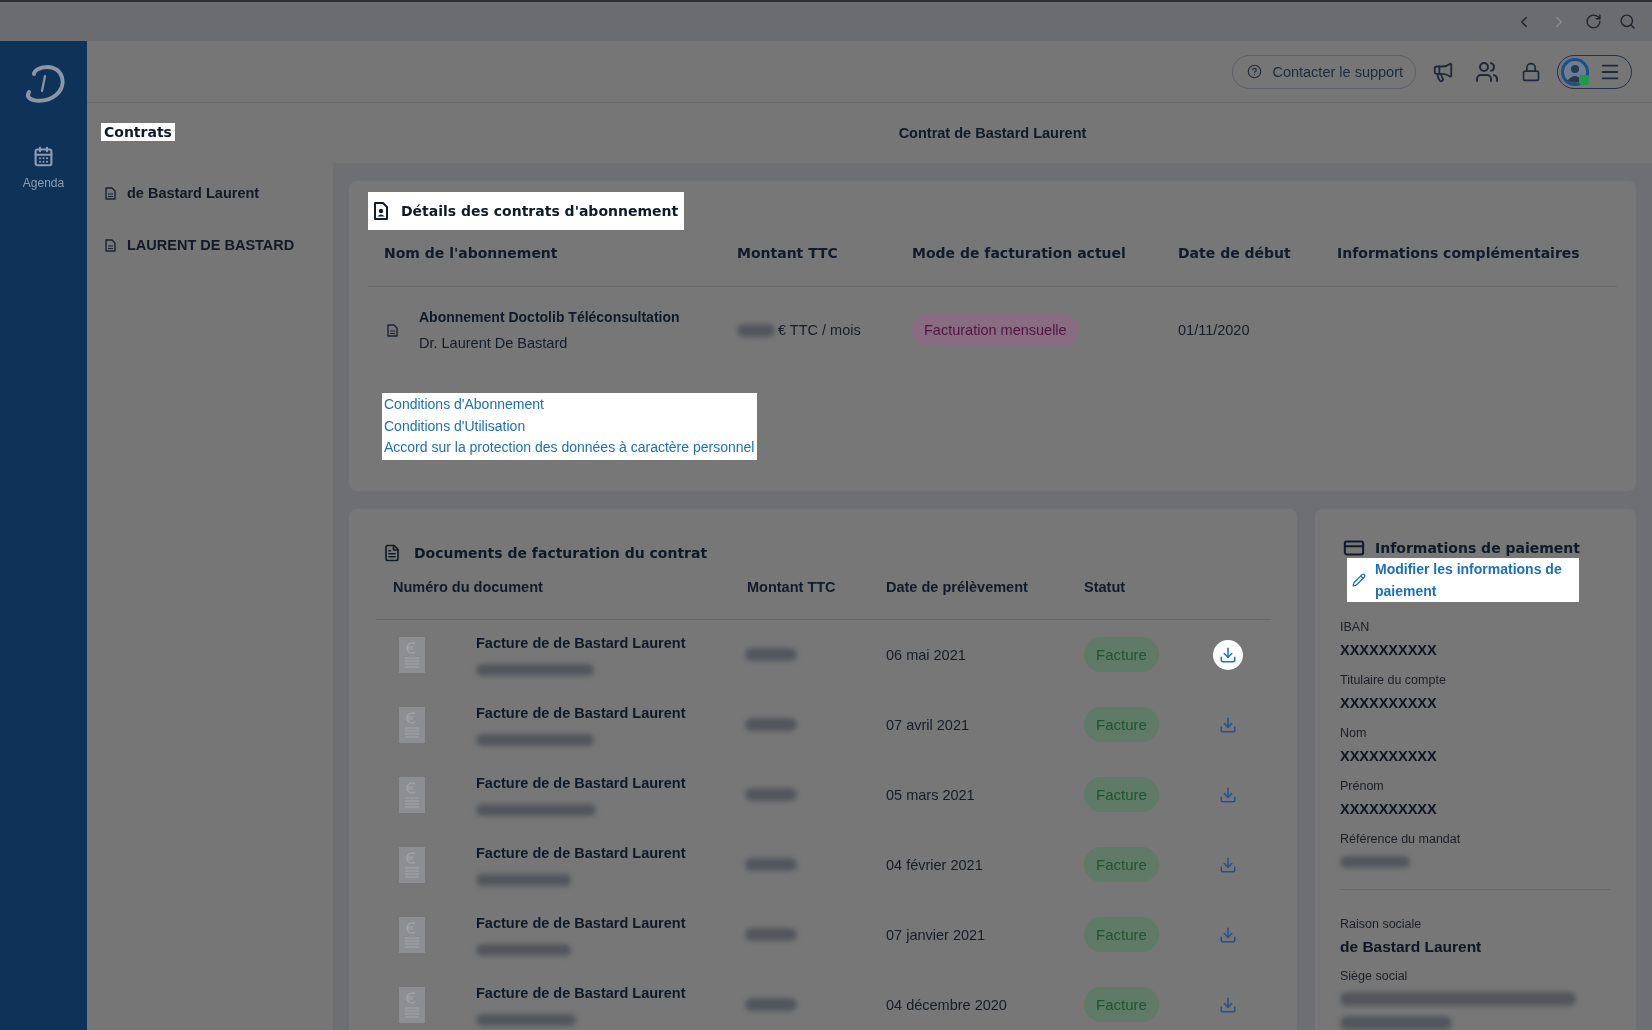 The width and height of the screenshot is (1652, 1030). Describe the element at coordinates (1463, 579) in the screenshot. I see `edit-payment-link: Modifier les informations de paiement` at that location.